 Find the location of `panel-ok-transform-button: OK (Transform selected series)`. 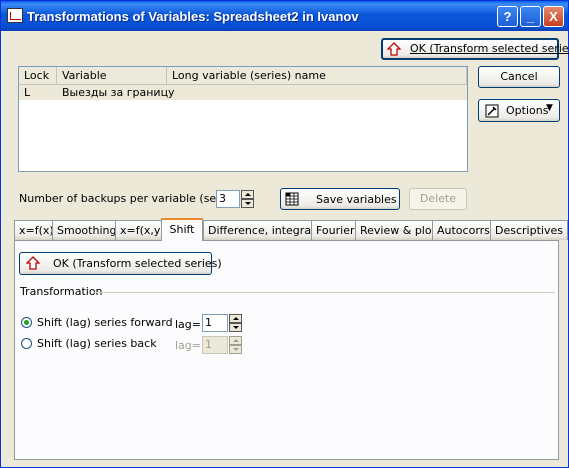

panel-ok-transform-button: OK (Transform selected series) is located at coordinates (120, 263).